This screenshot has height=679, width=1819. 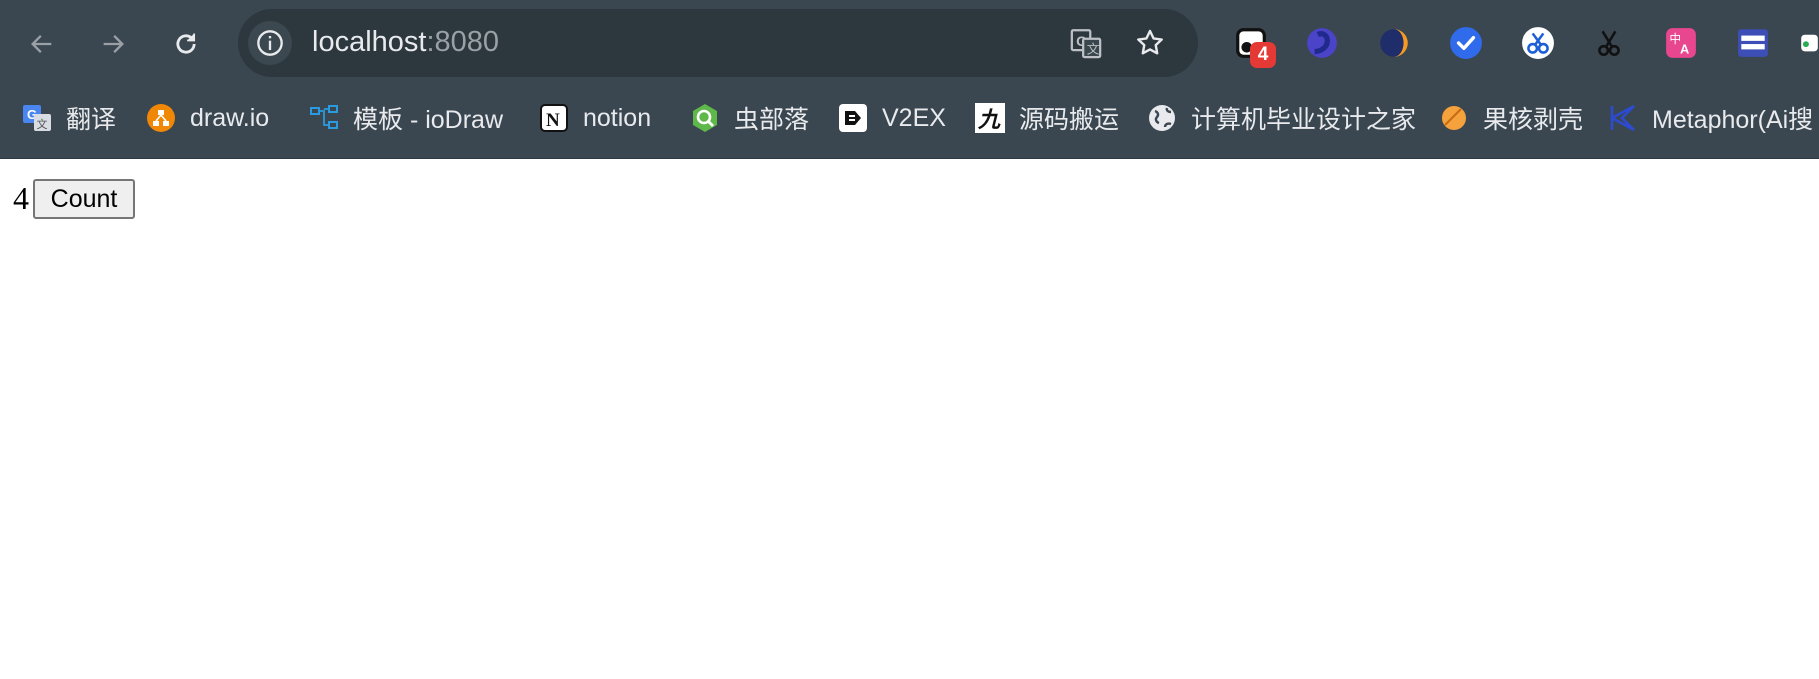 I want to click on extension-window, so click(x=1753, y=43).